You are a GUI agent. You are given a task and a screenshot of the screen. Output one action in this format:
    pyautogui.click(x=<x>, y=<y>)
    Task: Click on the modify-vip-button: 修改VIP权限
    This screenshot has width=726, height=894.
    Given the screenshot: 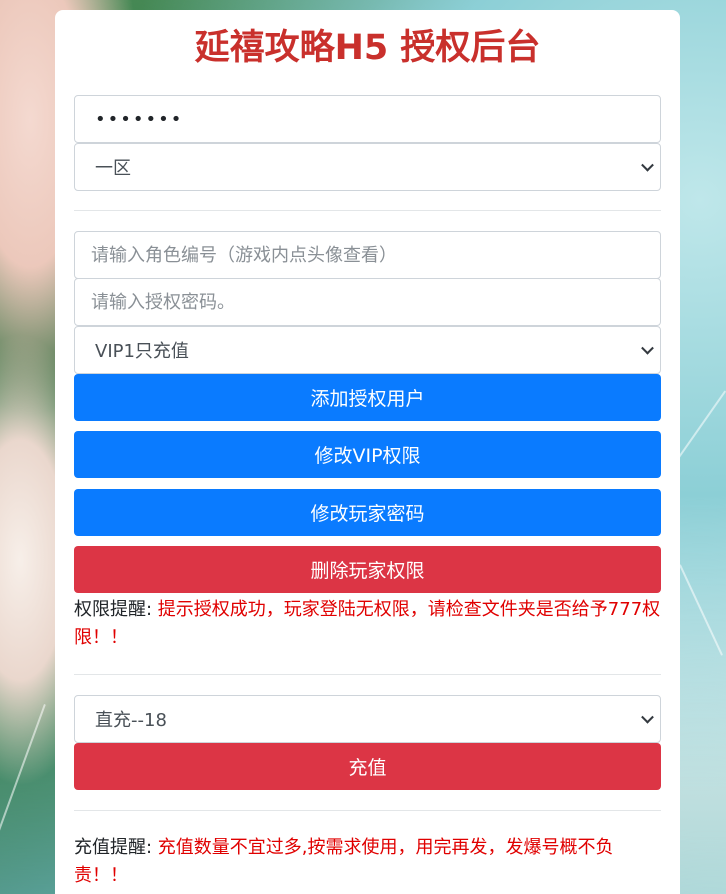 What is the action you would take?
    pyautogui.click(x=367, y=454)
    